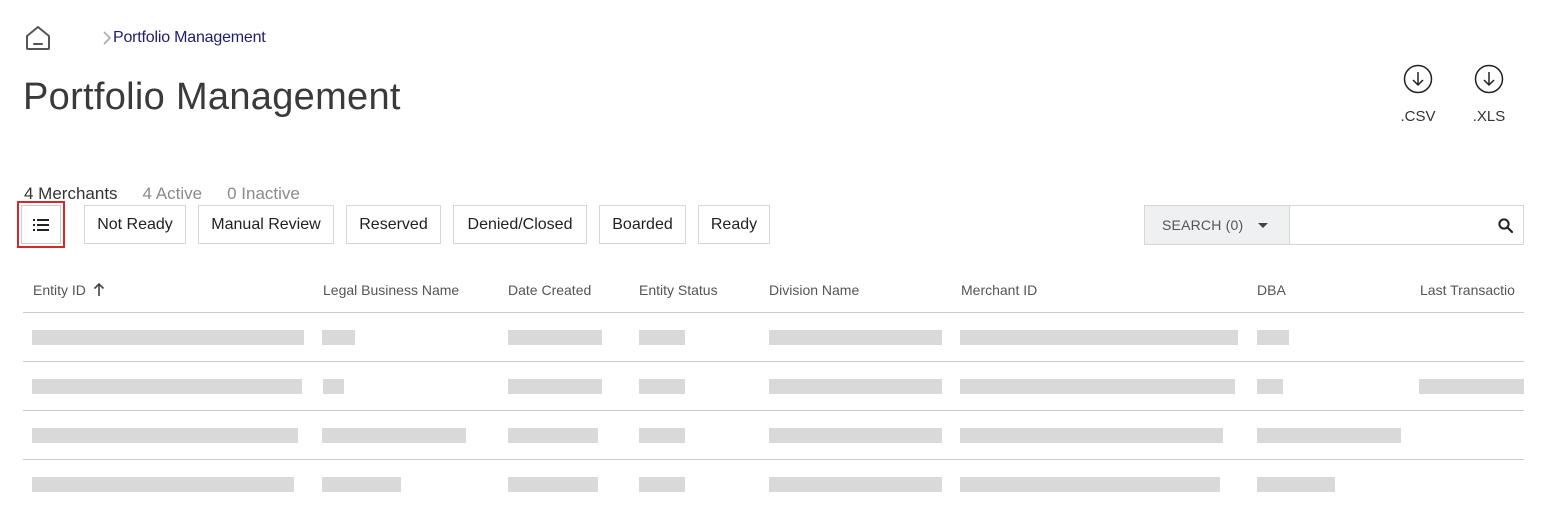 This screenshot has width=1547, height=508. Describe the element at coordinates (212, 97) in the screenshot. I see `page-title: Portfolio Management` at that location.